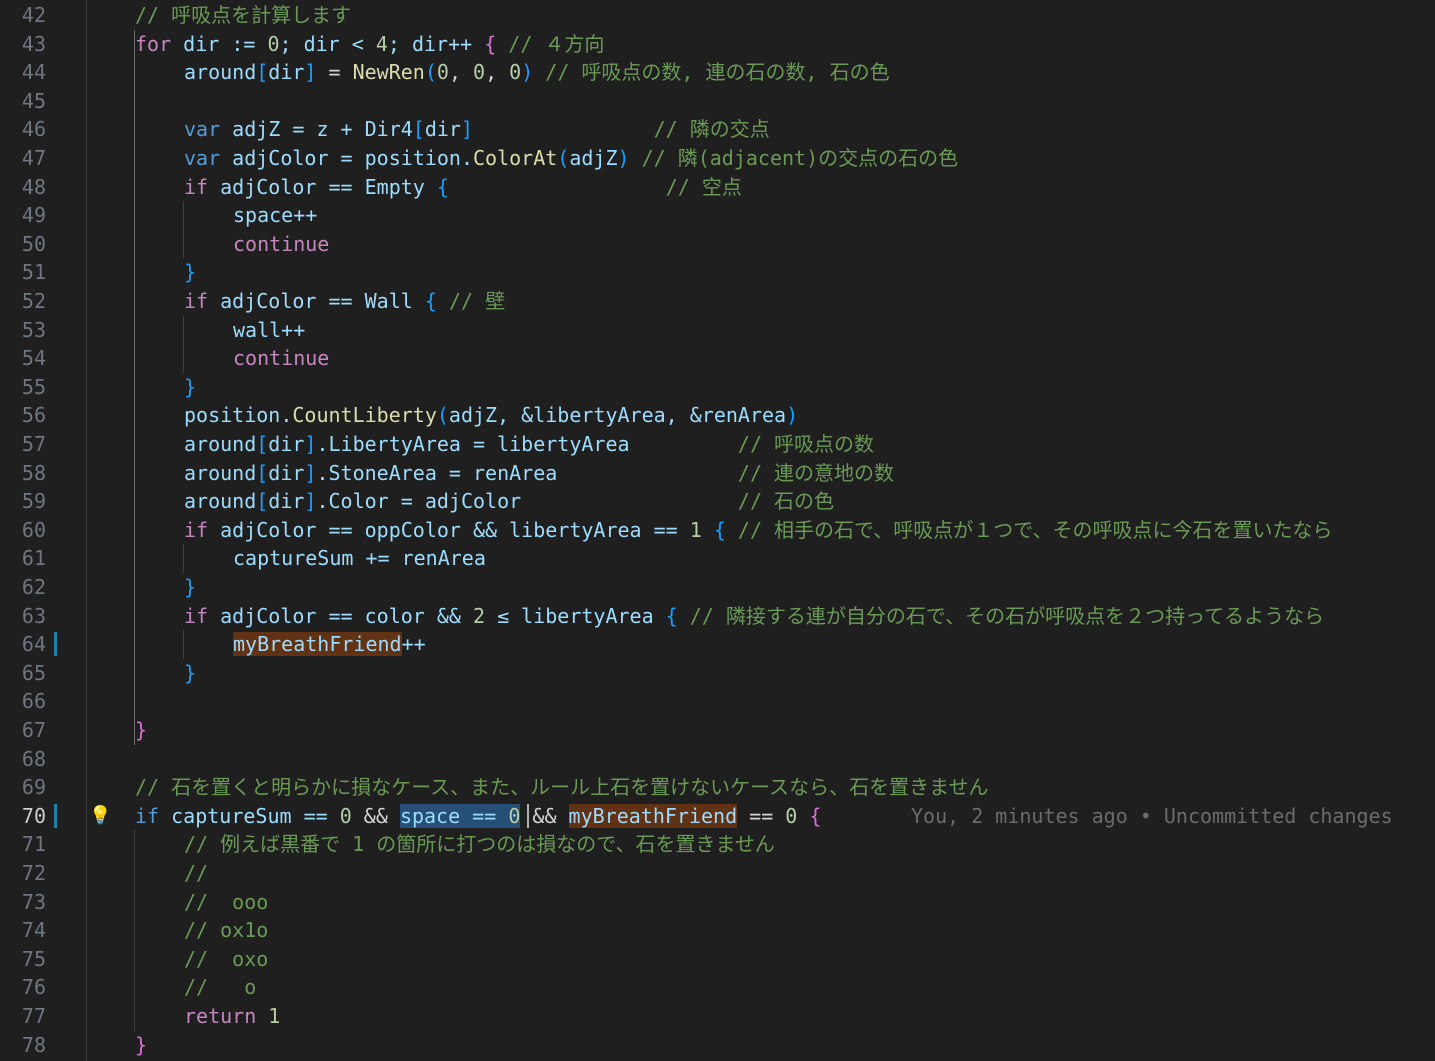 This screenshot has width=1435, height=1061. Describe the element at coordinates (334, 72) in the screenshot. I see `code-token: =` at that location.